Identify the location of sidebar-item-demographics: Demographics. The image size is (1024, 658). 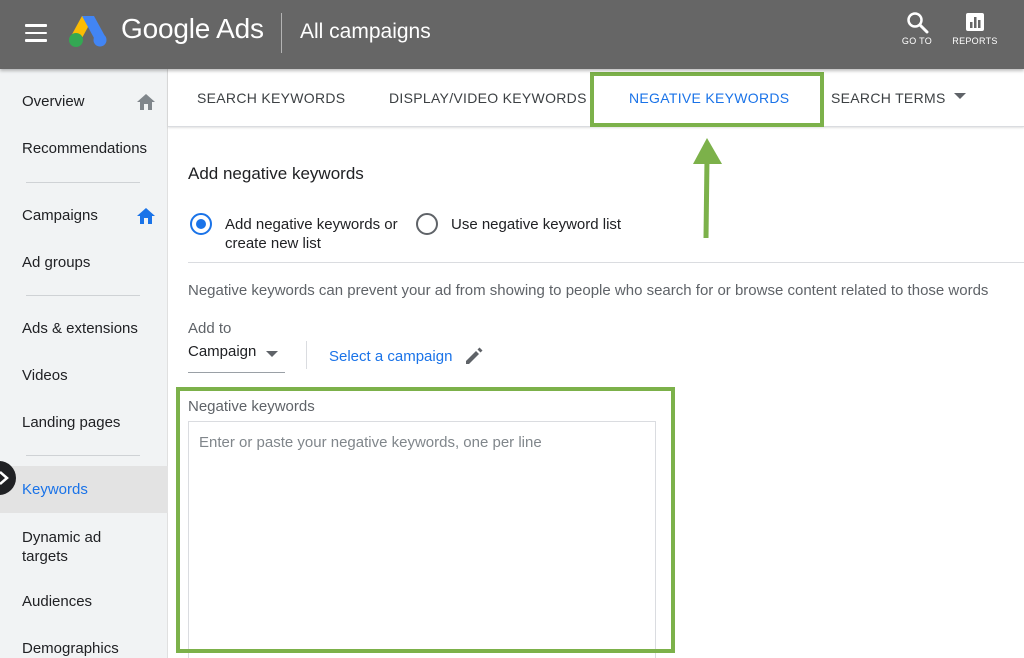
(84, 649).